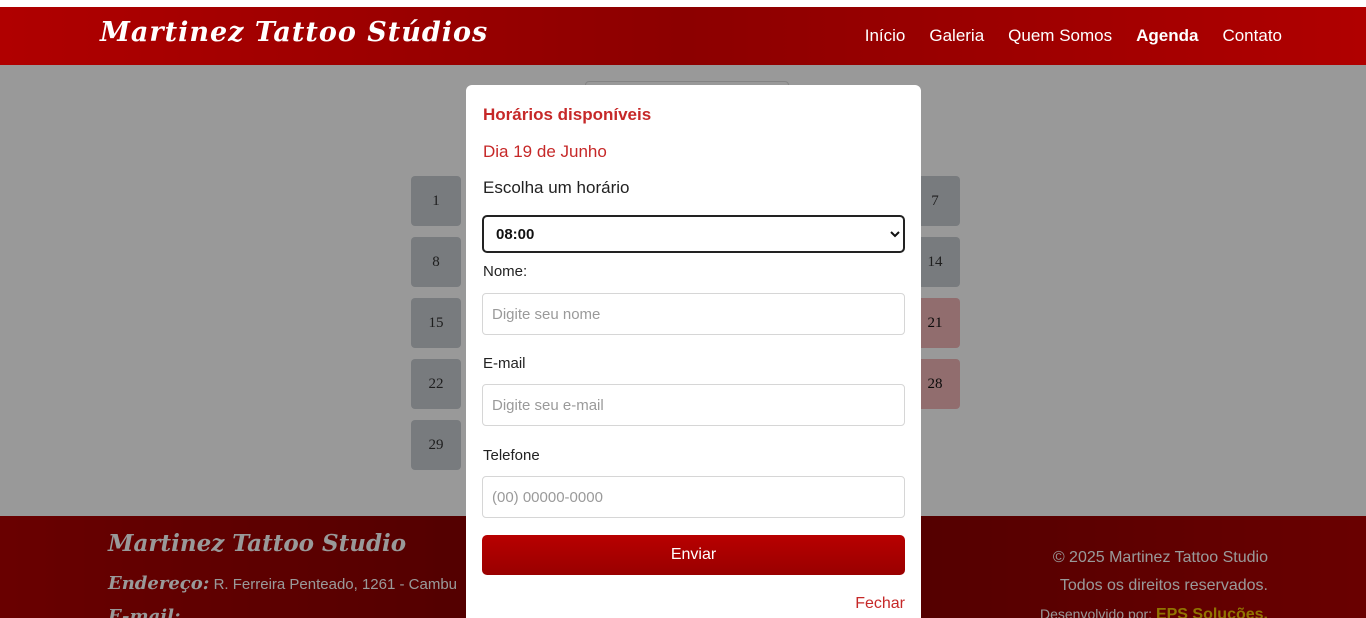 Image resolution: width=1366 pixels, height=618 pixels. I want to click on nav-galeria: Galeria, so click(956, 36).